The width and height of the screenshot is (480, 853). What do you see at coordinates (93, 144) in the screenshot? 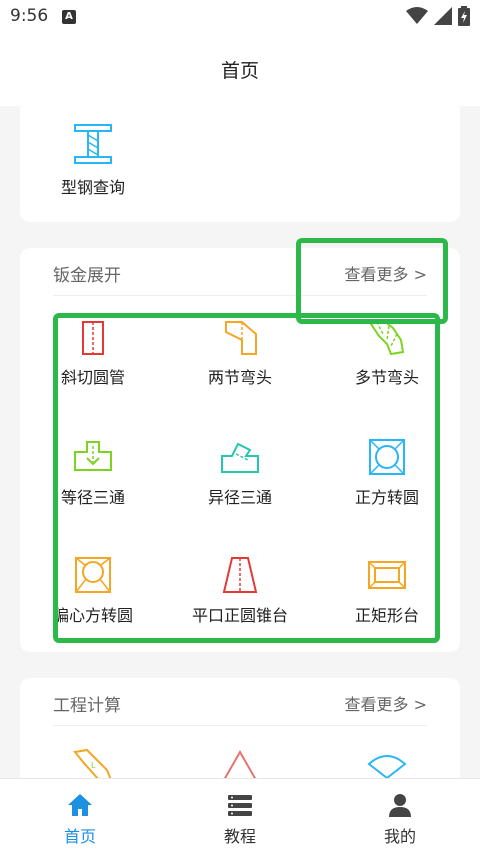
I see `steel-beam-icon` at bounding box center [93, 144].